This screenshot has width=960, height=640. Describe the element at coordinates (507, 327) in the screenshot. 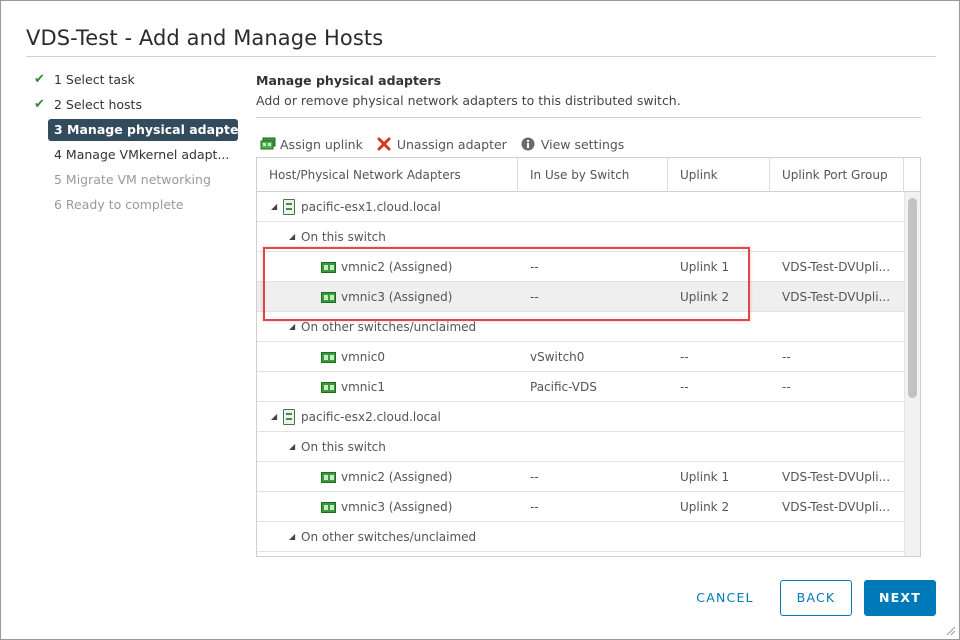

I see `group-cell: ◢ On other switches/unclaimed` at that location.